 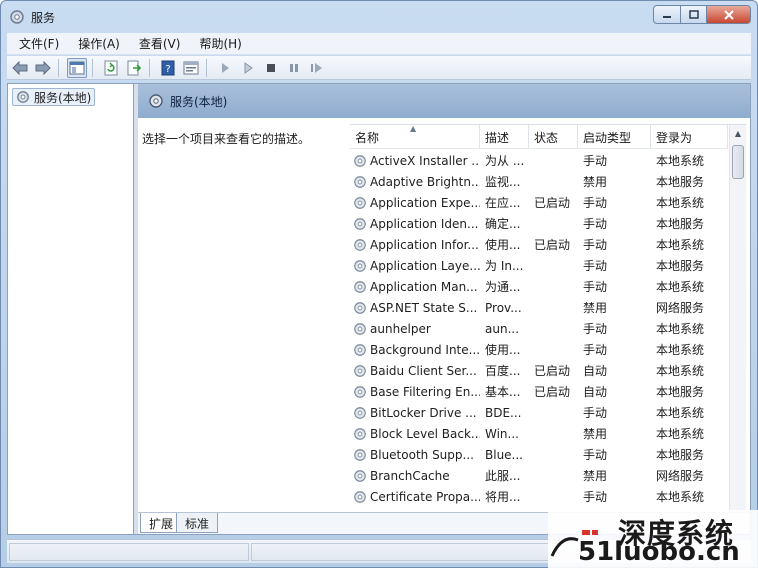 I want to click on table-row: Application Infor... 使用... 已启动 手动 本地系统, so click(x=539, y=244).